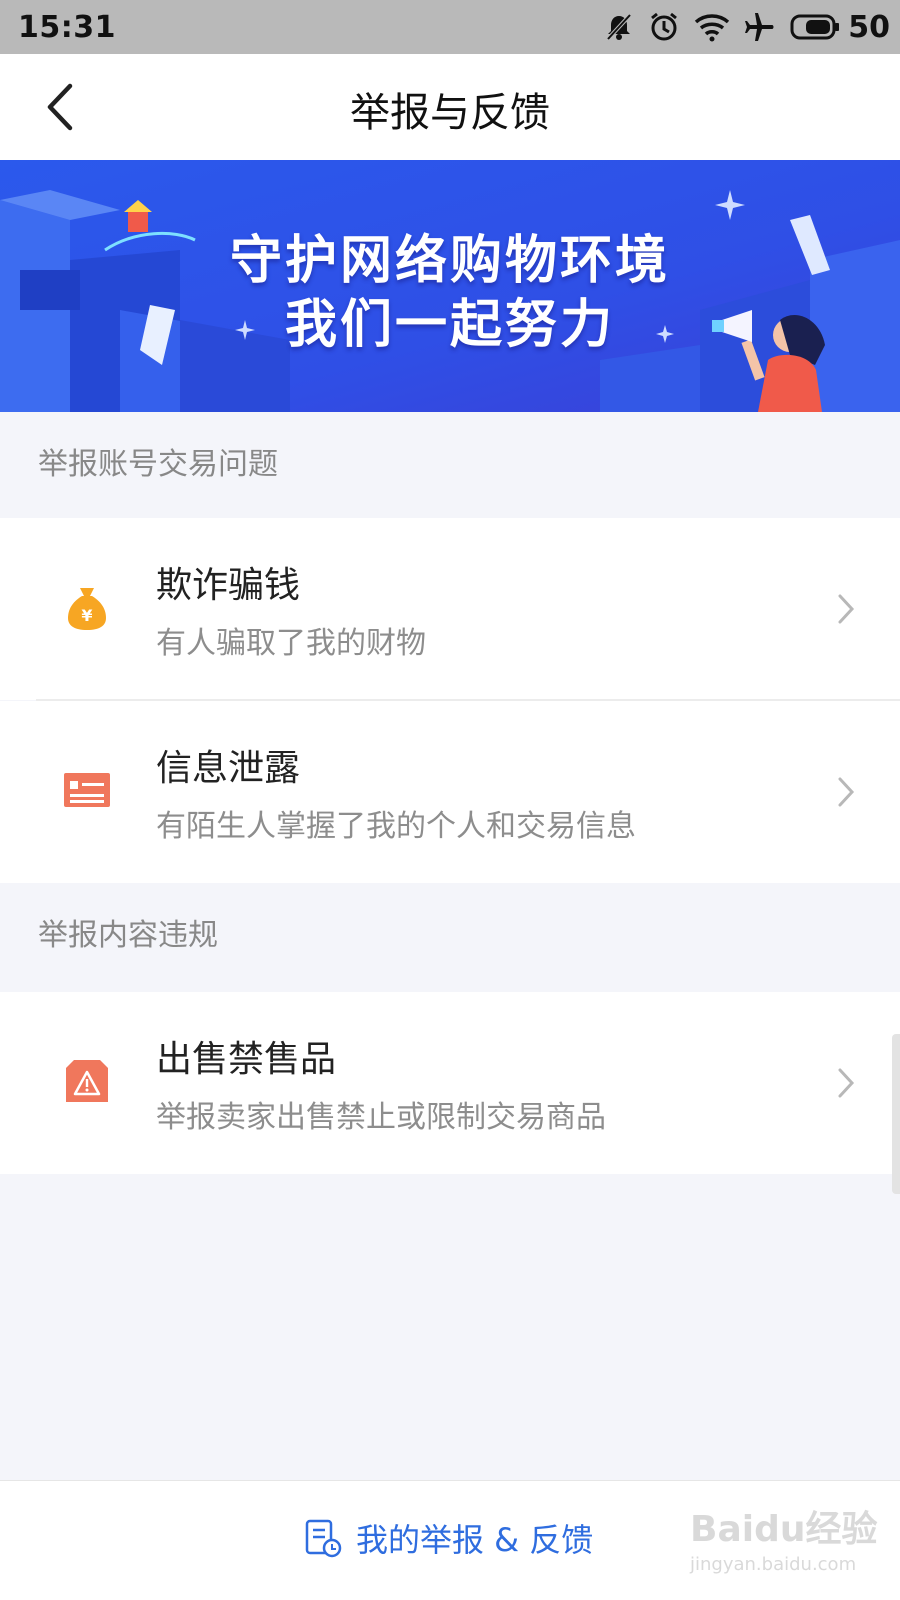 The height and width of the screenshot is (1600, 900). I want to click on item-subtitle: 举报卖家出售禁止或限制交易商品, so click(381, 1117).